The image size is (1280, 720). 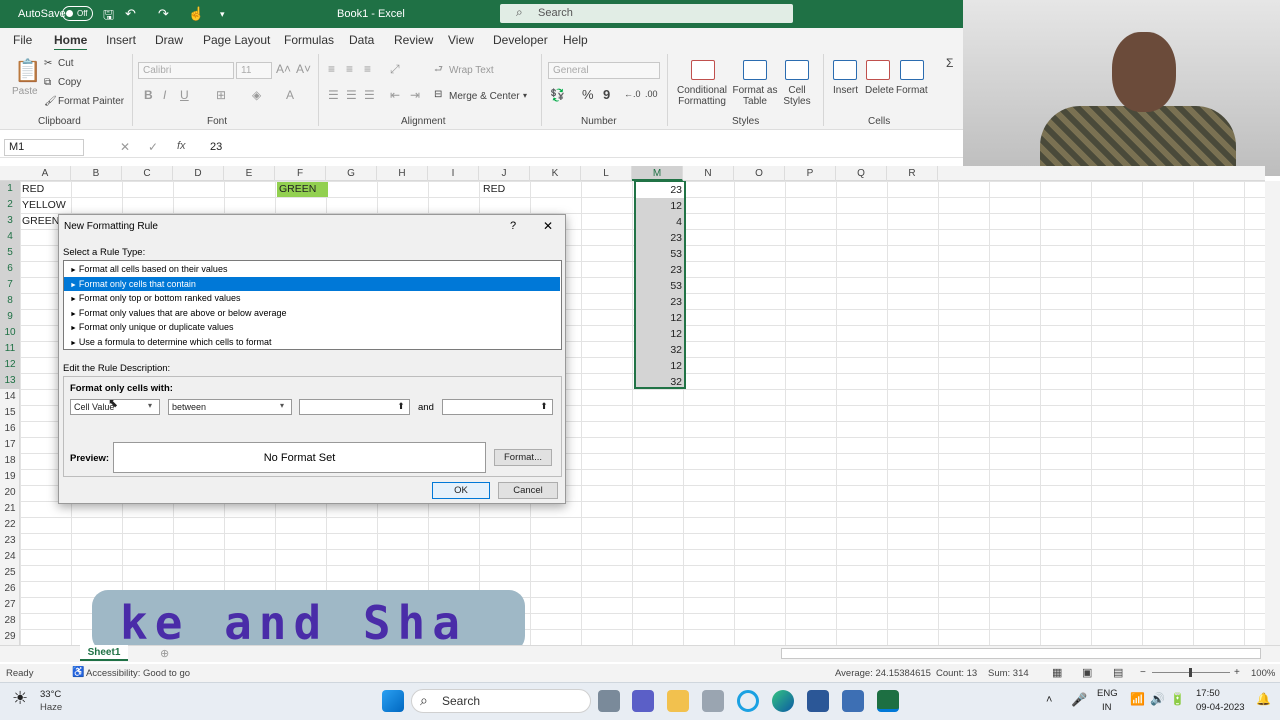 I want to click on language-indicator: ENG, so click(x=1107, y=693).